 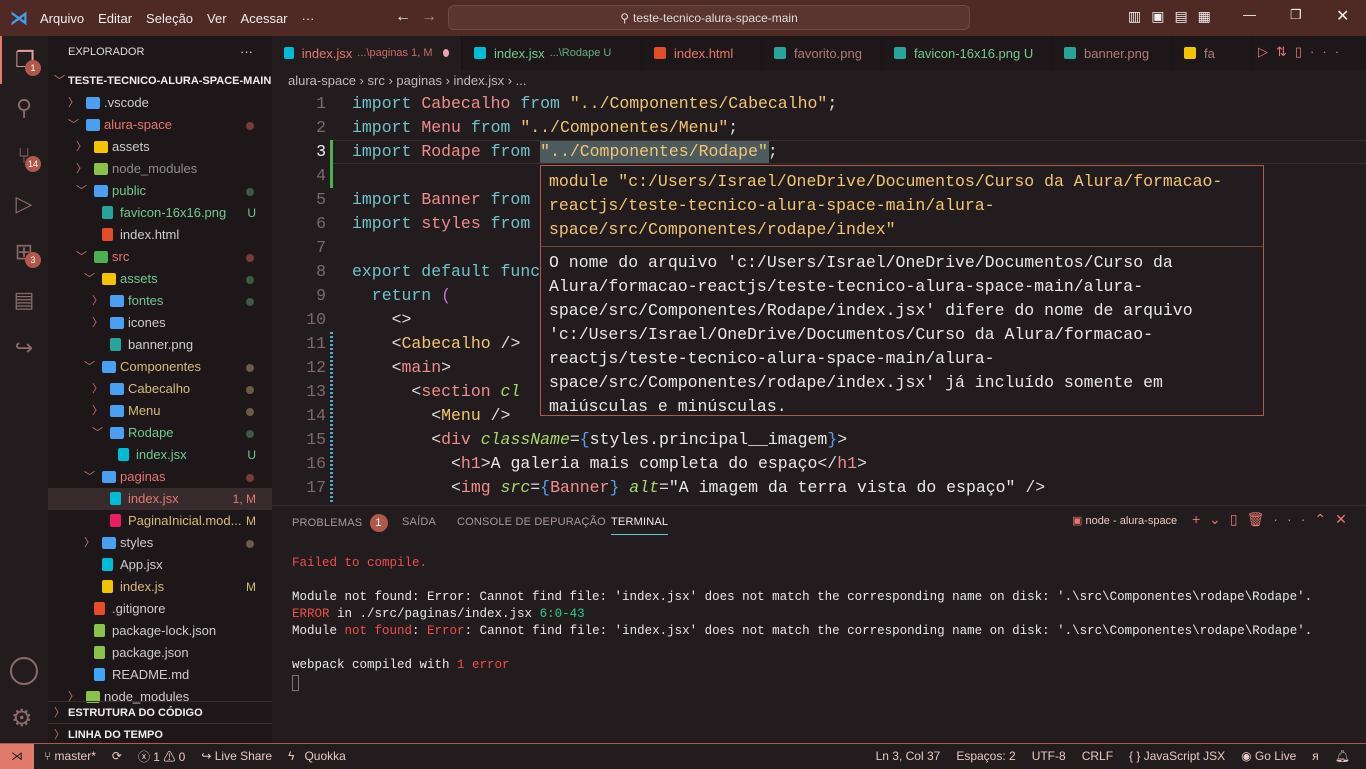 I want to click on terminal-selector: ▣ node - alura-space, so click(x=1124, y=520).